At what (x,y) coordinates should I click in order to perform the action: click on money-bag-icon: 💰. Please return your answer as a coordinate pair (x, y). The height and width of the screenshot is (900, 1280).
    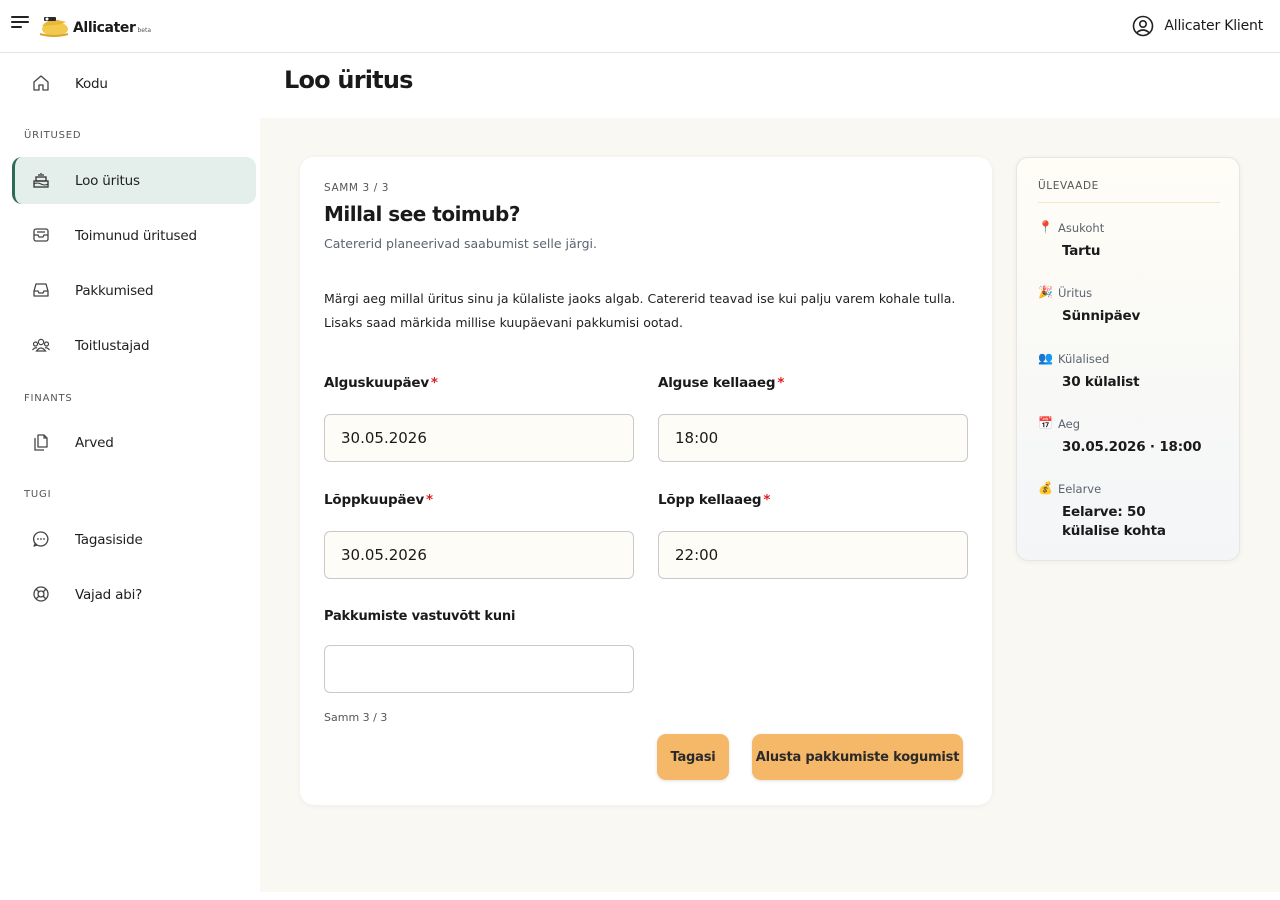
    Looking at the image, I should click on (1045, 488).